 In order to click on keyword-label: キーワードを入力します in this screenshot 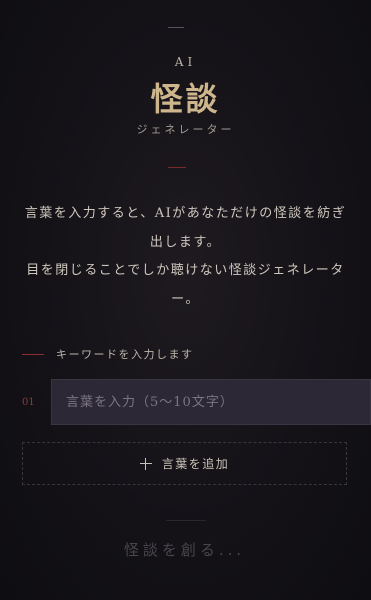, I will do `click(125, 354)`.